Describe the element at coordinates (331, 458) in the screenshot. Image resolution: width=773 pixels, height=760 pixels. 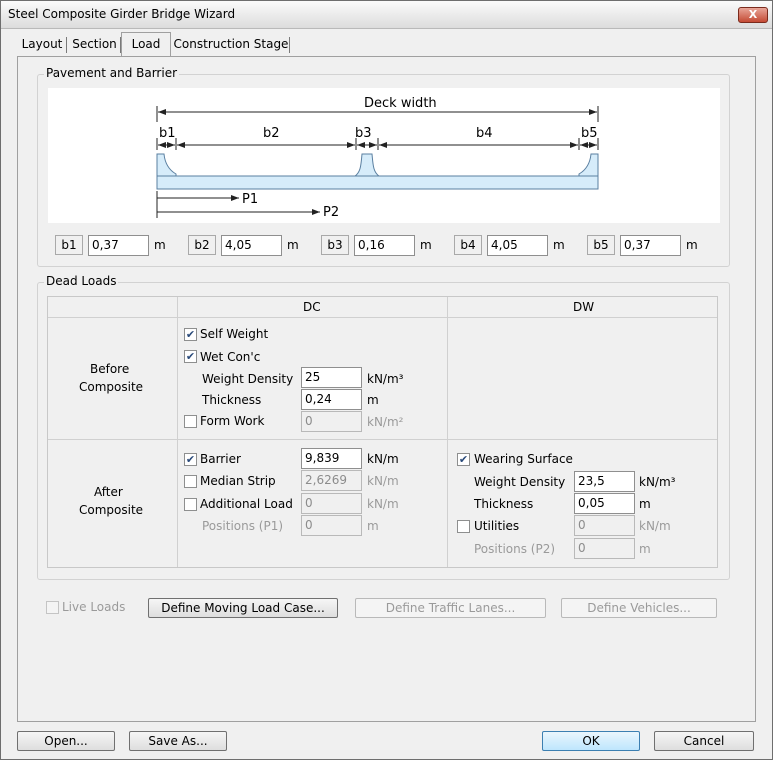
I see `barrier-input: 9,839` at that location.